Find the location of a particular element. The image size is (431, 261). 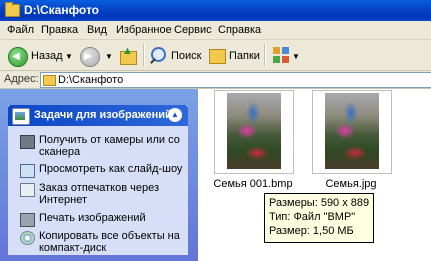

task-order-prints: Заказ отпечатков через Интернет is located at coordinates (102, 195).